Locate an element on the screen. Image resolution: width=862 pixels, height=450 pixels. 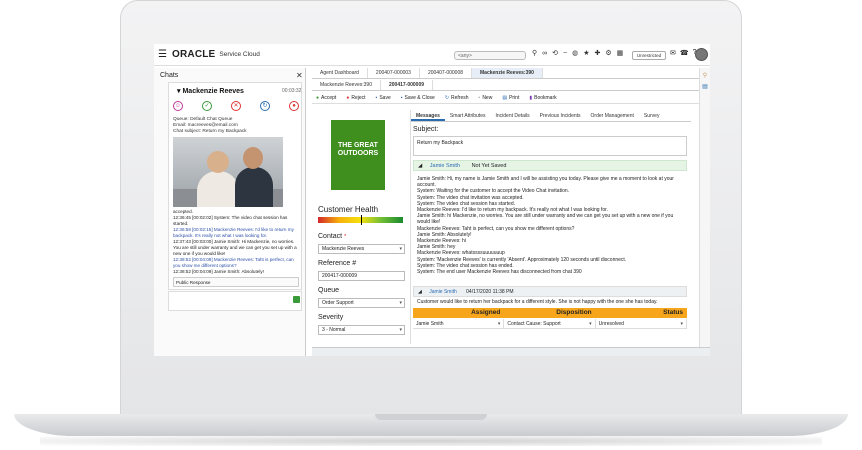
disposition-select: Contact Cause: Support ▾ is located at coordinates (550, 323).